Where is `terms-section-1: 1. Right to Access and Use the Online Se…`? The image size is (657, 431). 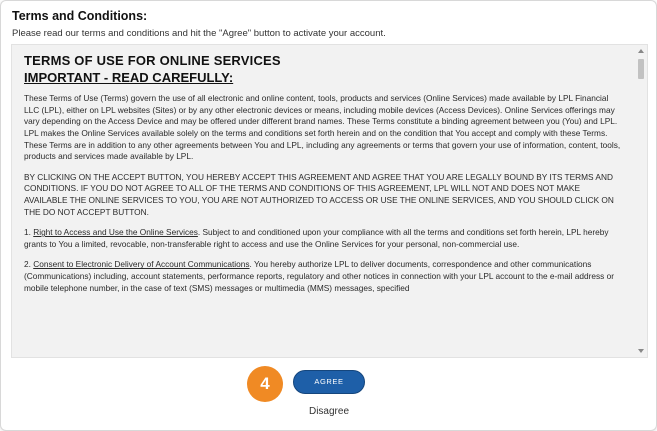
terms-section-1: 1. Right to Access and Use the Online Se… is located at coordinates (324, 238).